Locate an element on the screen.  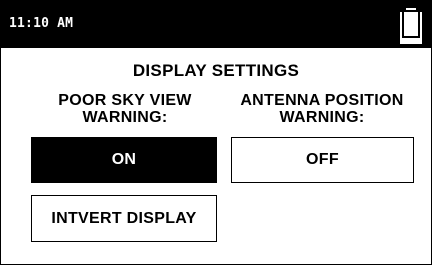
invert-display-button: INTVERT DISPLAY is located at coordinates (124, 218).